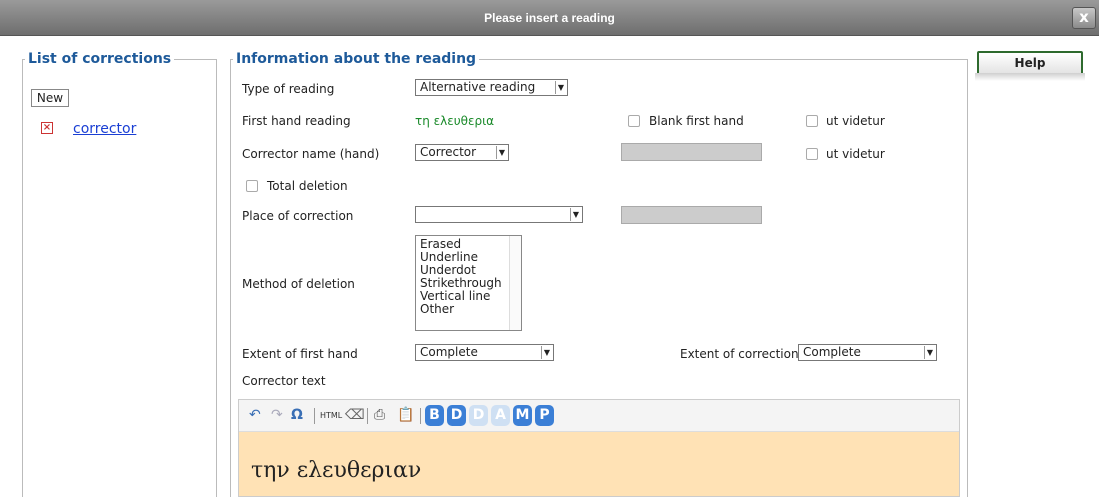 This screenshot has width=1099, height=497. What do you see at coordinates (307, 186) in the screenshot?
I see `total-deletion-label: Total deletion` at bounding box center [307, 186].